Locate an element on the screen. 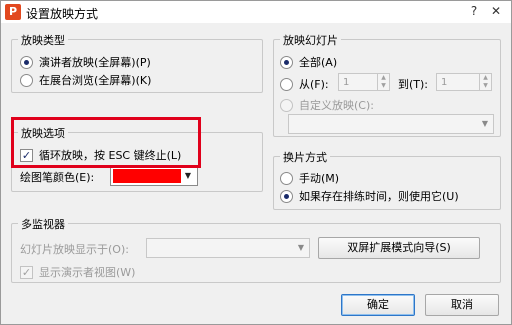 The image size is (512, 325). slides-all-option: 全部(A) is located at coordinates (308, 62).